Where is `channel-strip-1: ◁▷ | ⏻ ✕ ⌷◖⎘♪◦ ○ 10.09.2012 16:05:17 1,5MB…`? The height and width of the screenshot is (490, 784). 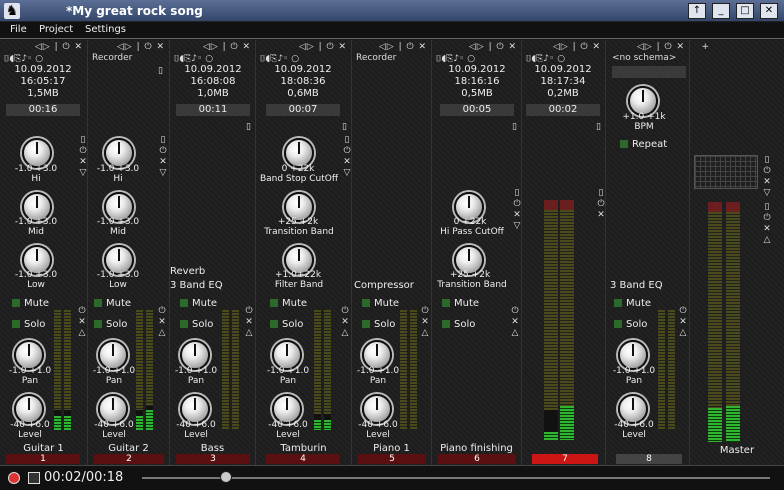
channel-strip-1: ◁▷ | ⏻ ✕ ⌷◖⎘♪◦ ○ 10.09.2012 16:05:17 1,5MB… is located at coordinates (44, 252).